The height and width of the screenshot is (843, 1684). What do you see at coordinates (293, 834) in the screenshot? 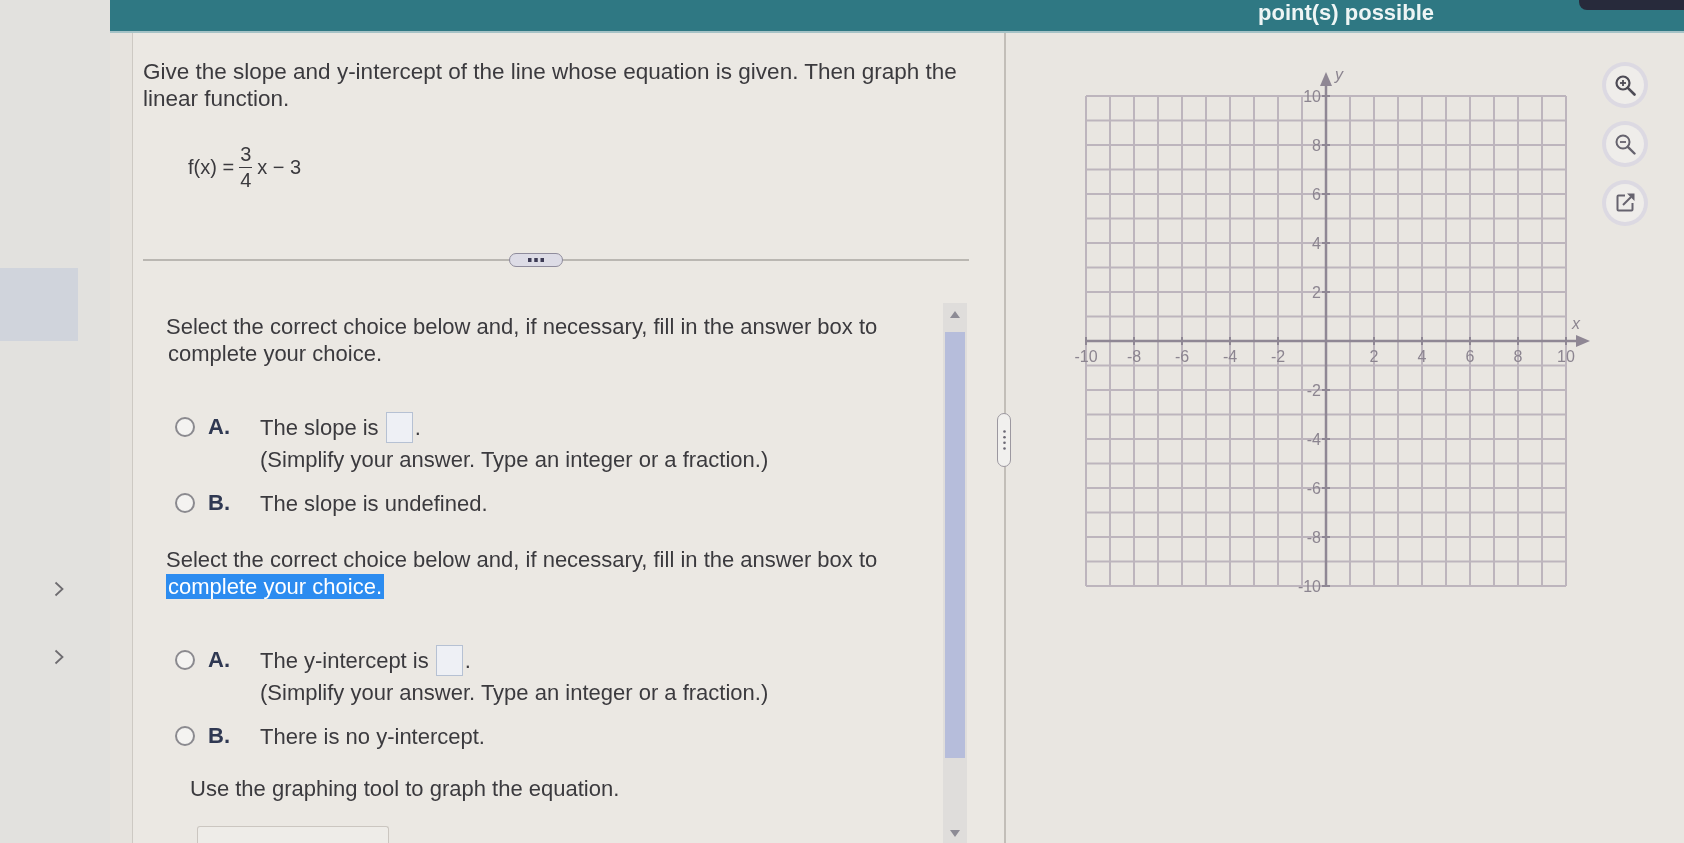
I see `tool-button` at bounding box center [293, 834].